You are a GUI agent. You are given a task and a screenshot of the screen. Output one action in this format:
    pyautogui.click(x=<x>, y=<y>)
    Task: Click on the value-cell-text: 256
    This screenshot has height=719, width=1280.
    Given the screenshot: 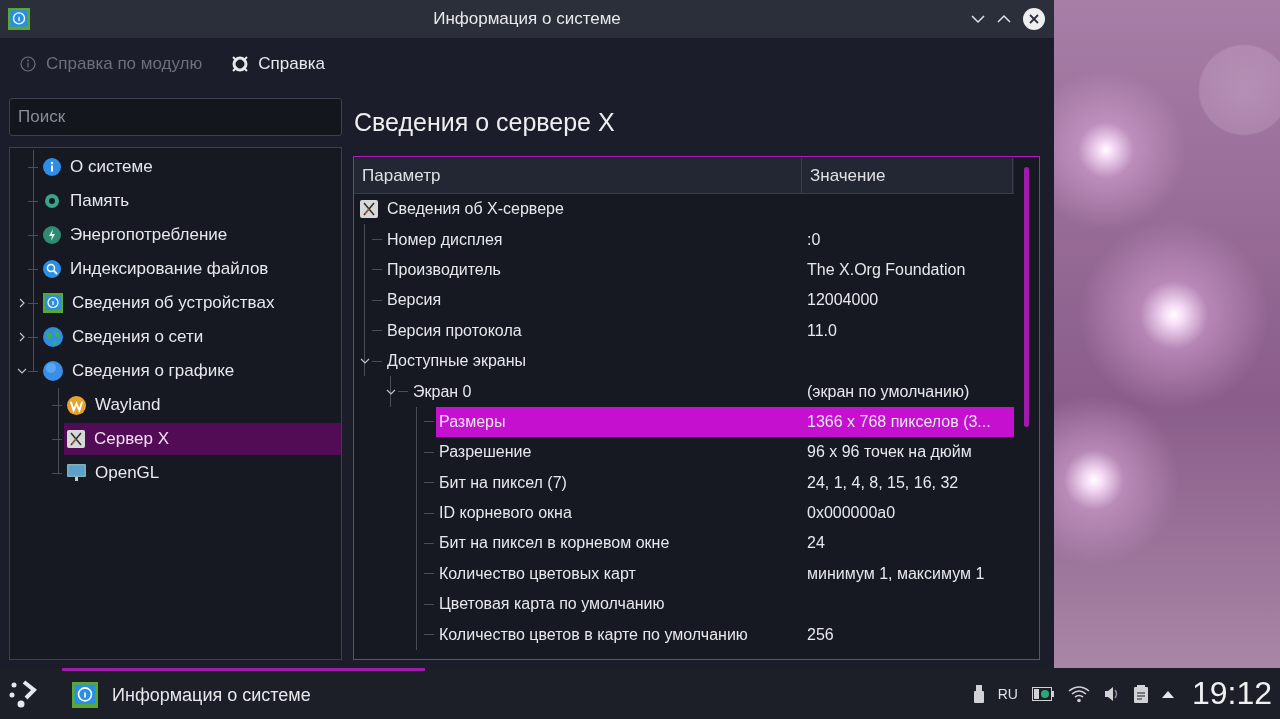 What is the action you would take?
    pyautogui.click(x=820, y=634)
    